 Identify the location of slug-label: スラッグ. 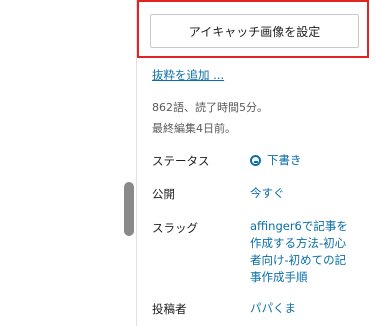
(175, 228).